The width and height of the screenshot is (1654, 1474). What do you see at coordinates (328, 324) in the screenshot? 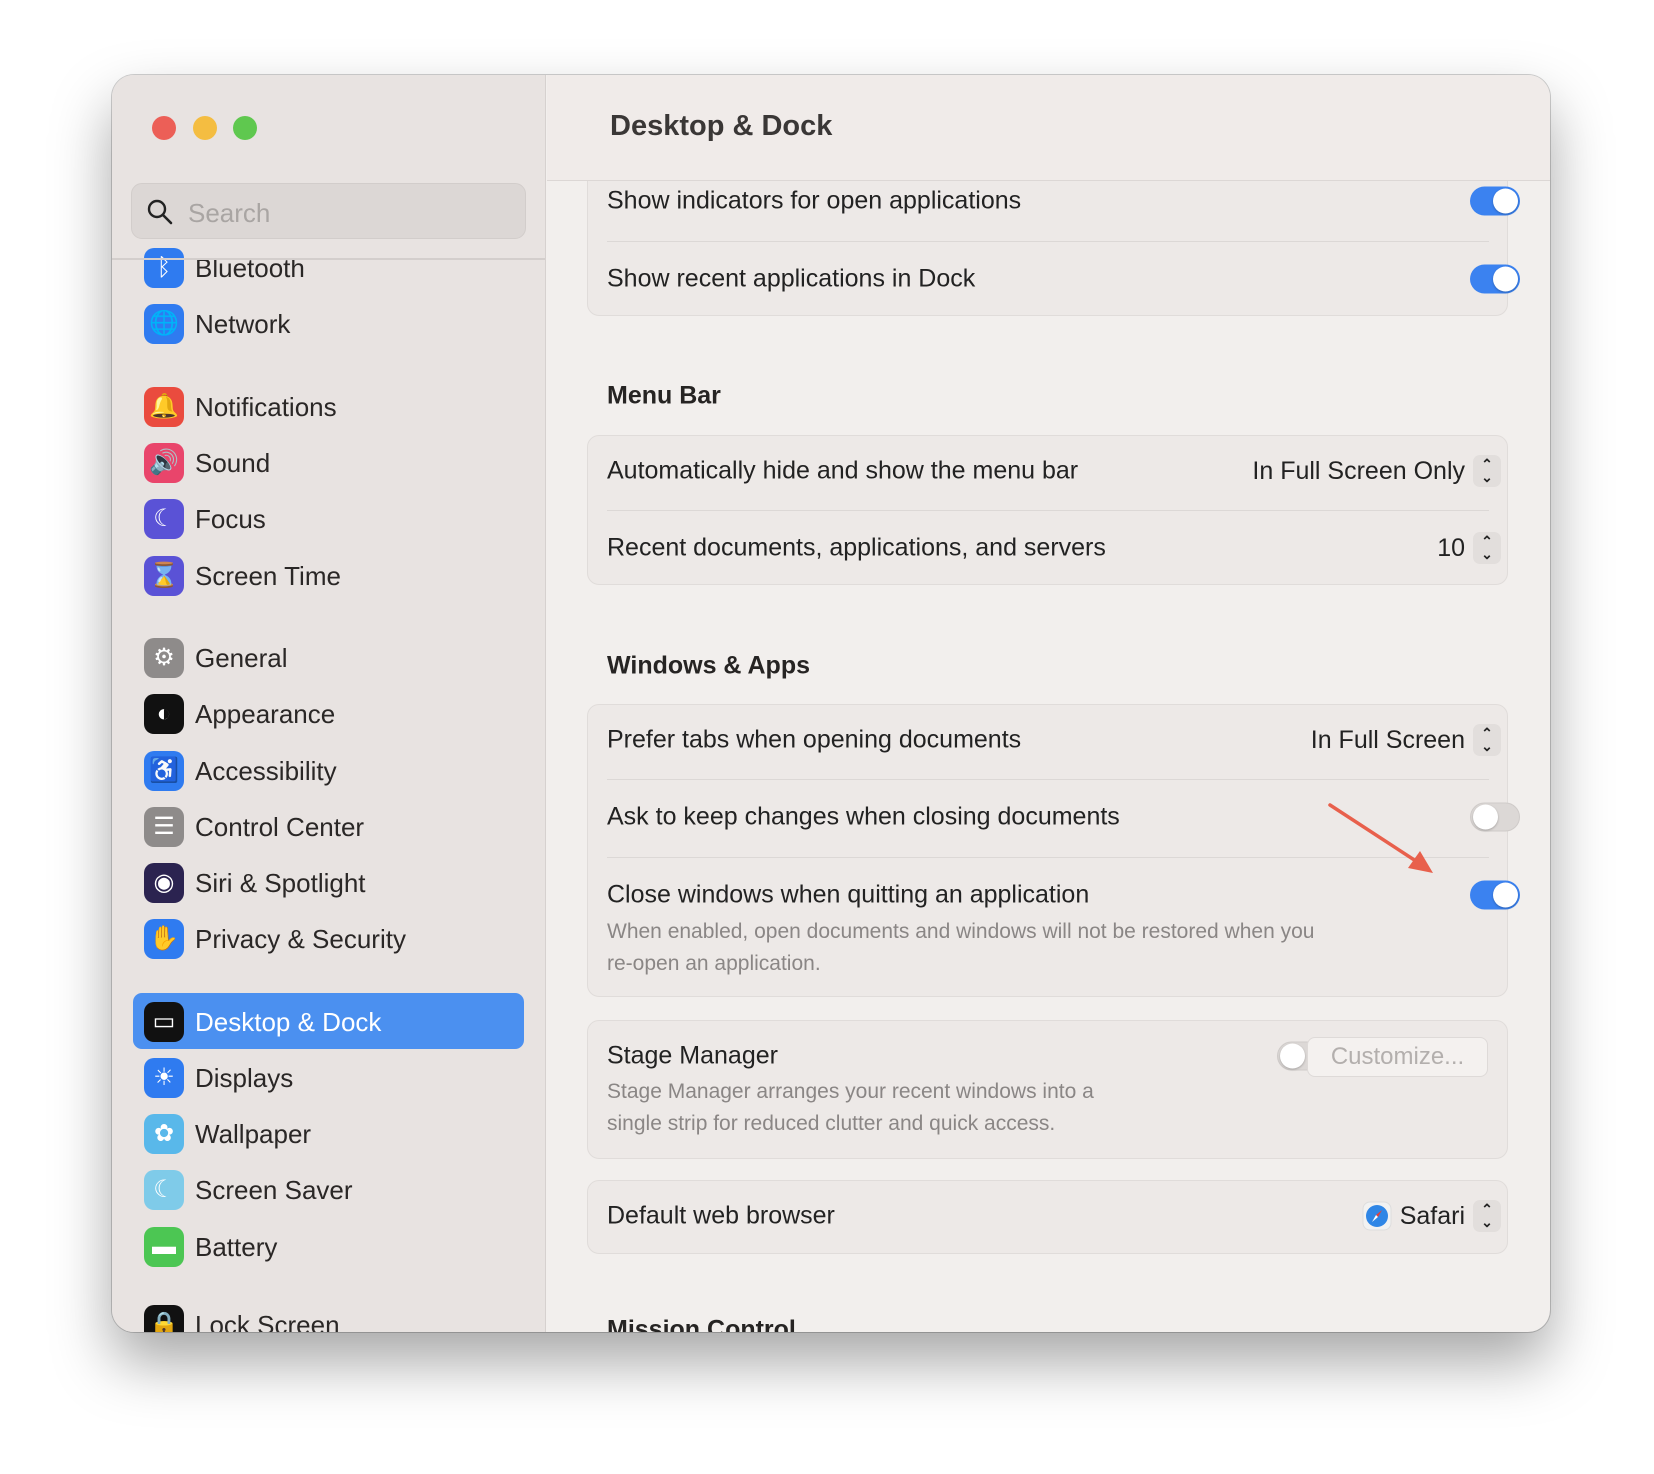
I see `sidebar-item-network: 🌐 Network` at bounding box center [328, 324].